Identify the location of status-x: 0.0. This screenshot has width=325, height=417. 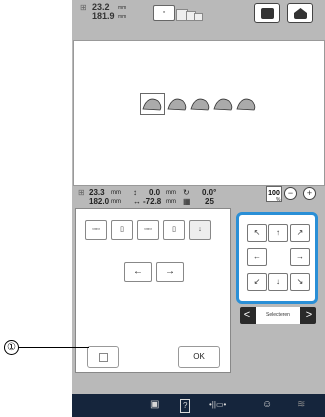
(155, 192).